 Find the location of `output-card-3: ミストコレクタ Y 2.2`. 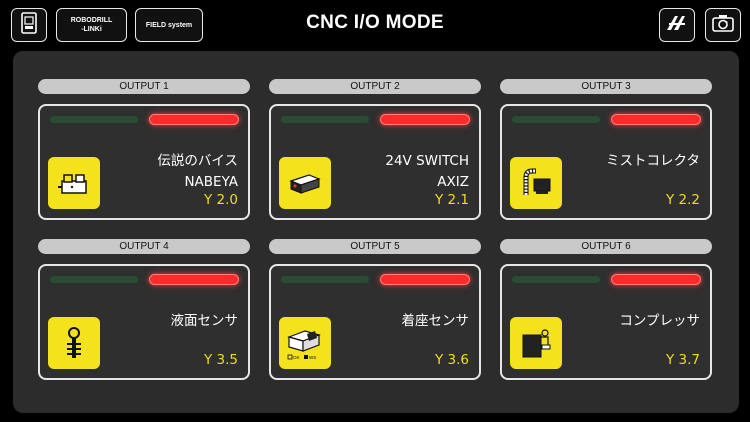

output-card-3: ミストコレクタ Y 2.2 is located at coordinates (606, 162).